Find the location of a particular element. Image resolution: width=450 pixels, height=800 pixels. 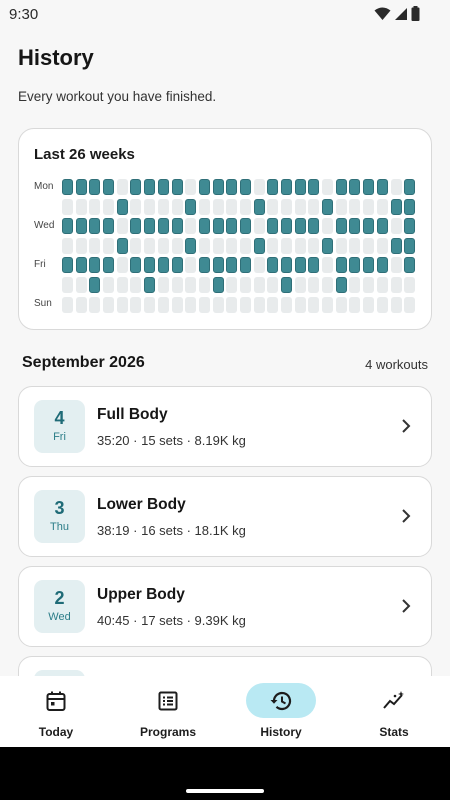

nav-label: Stats is located at coordinates (394, 732).